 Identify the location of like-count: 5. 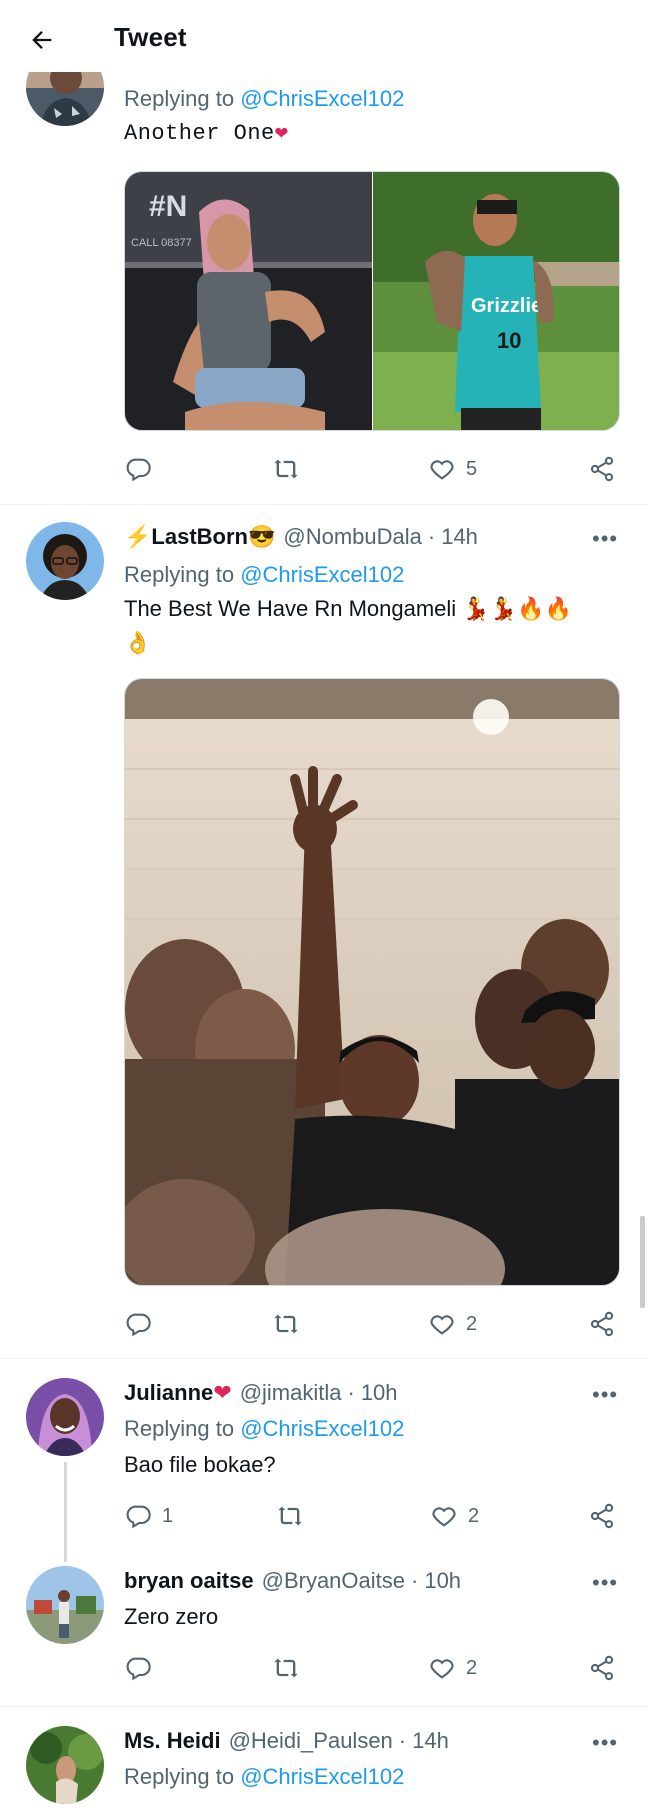
(472, 468).